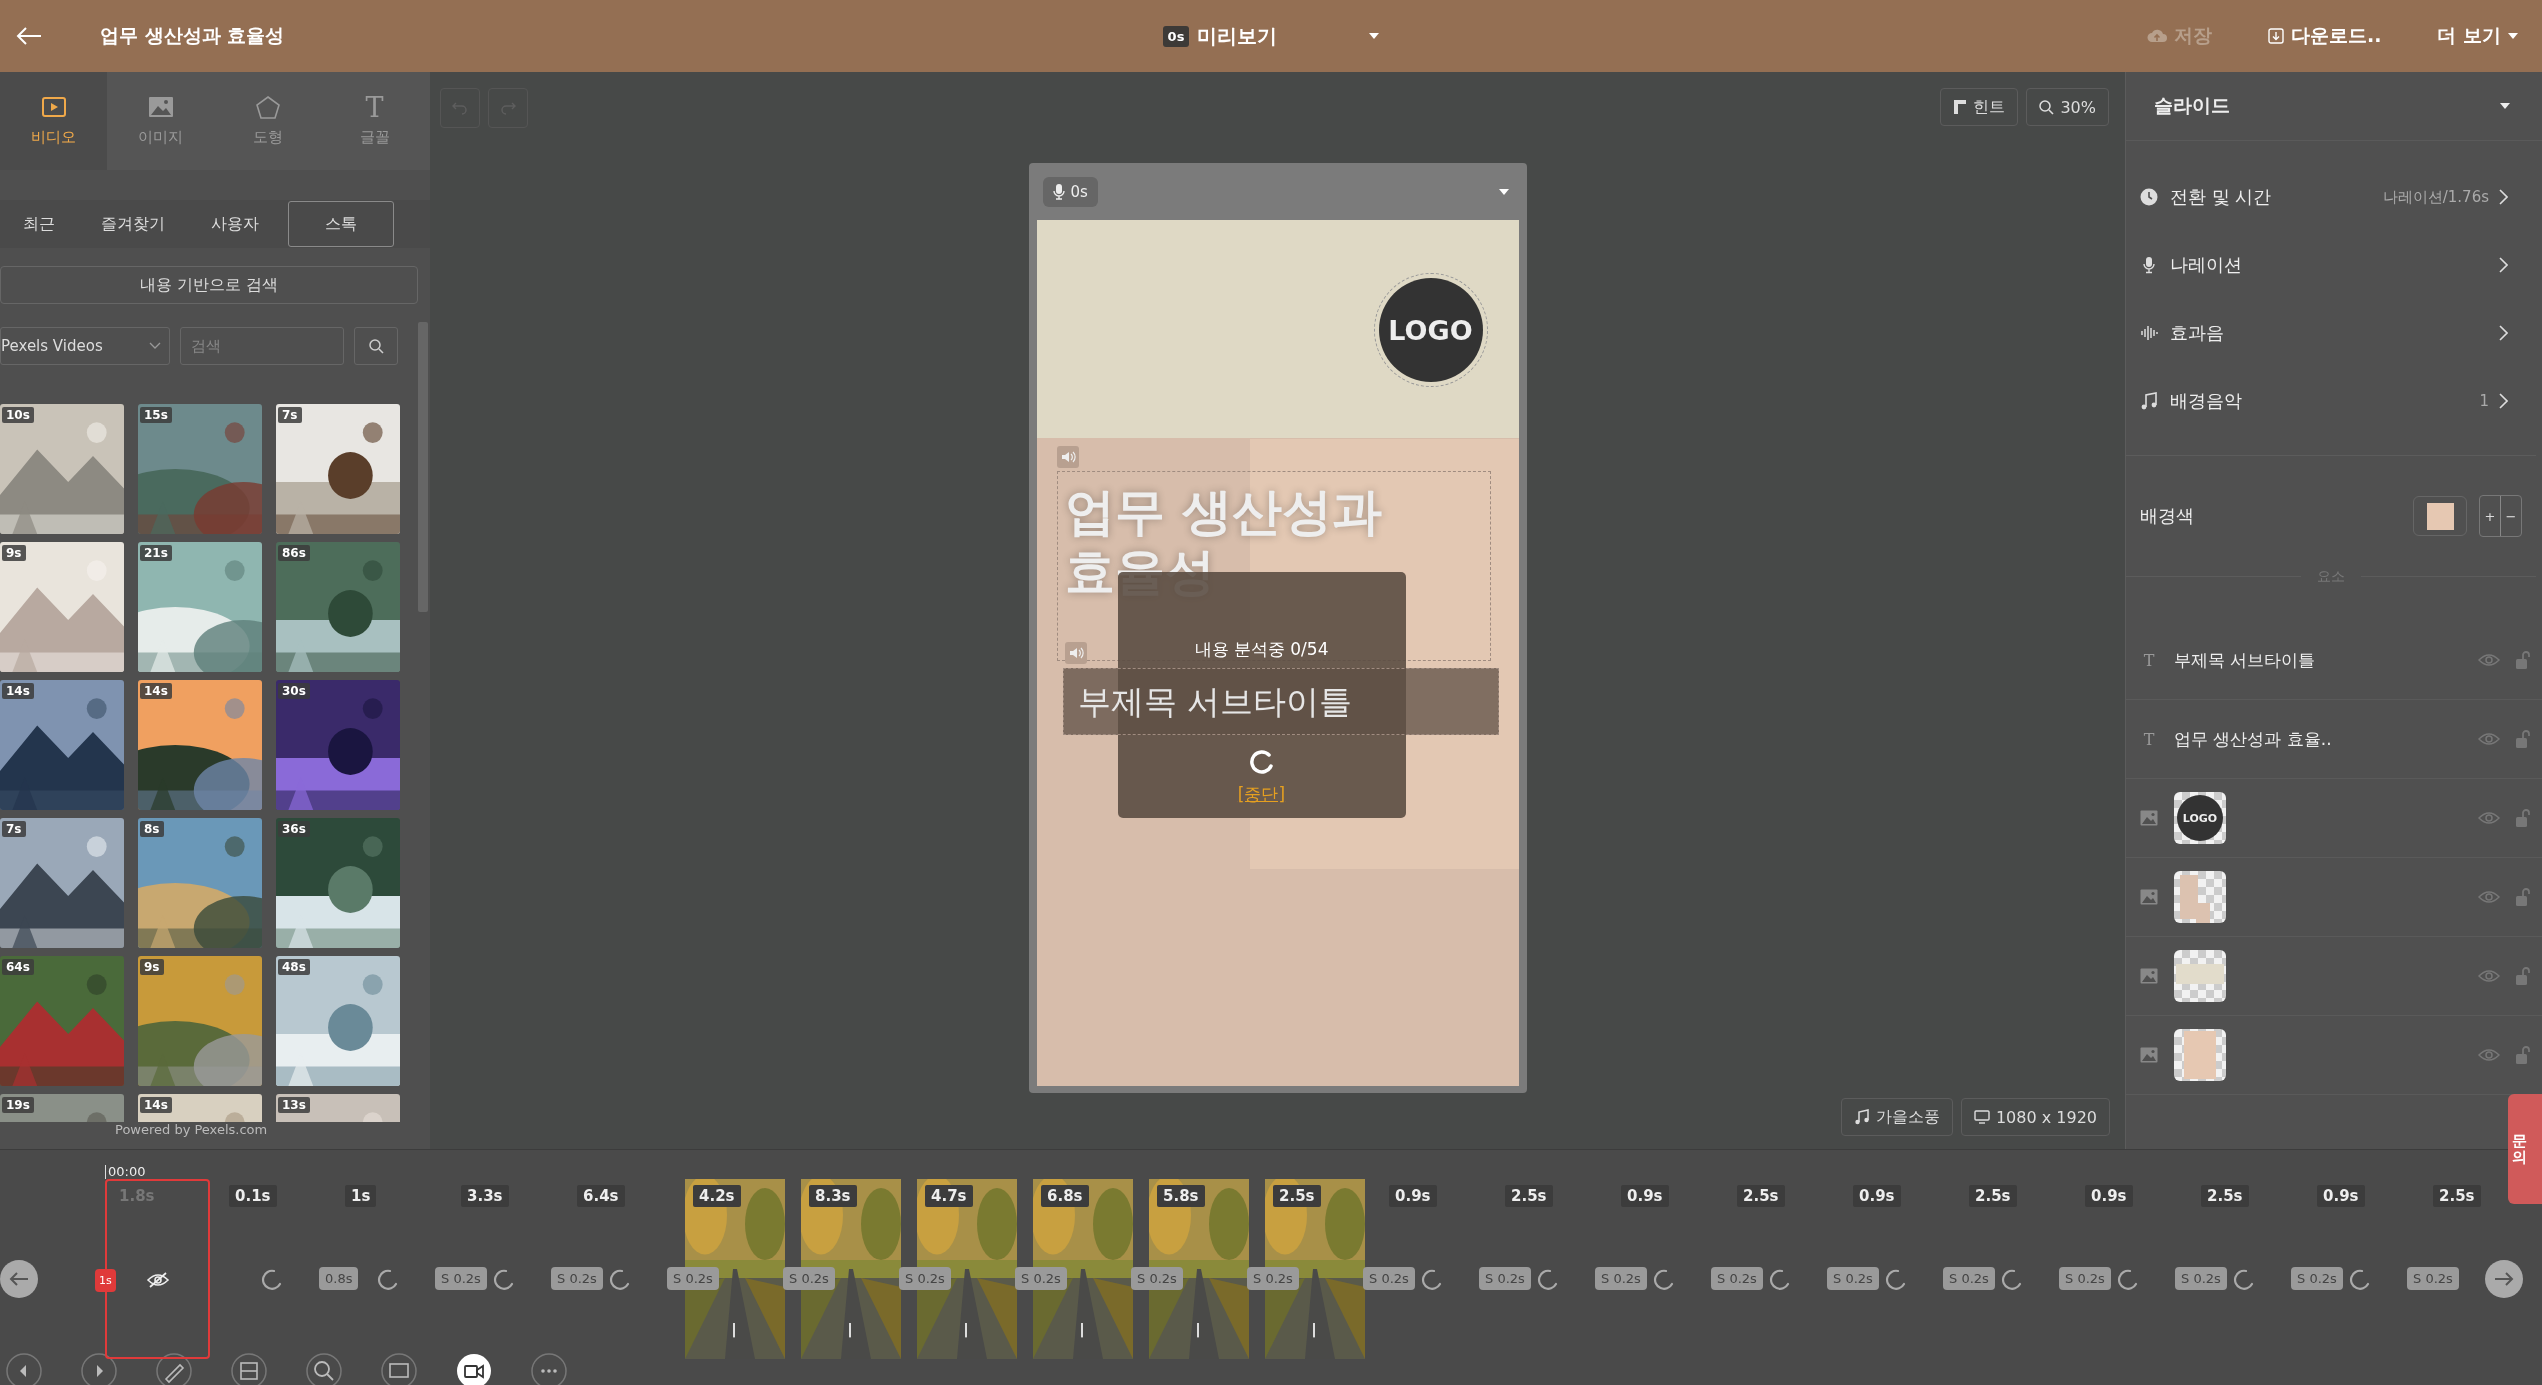 Image resolution: width=2542 pixels, height=1385 pixels. Describe the element at coordinates (341, 224) in the screenshot. I see `source-tab: 스톡` at that location.